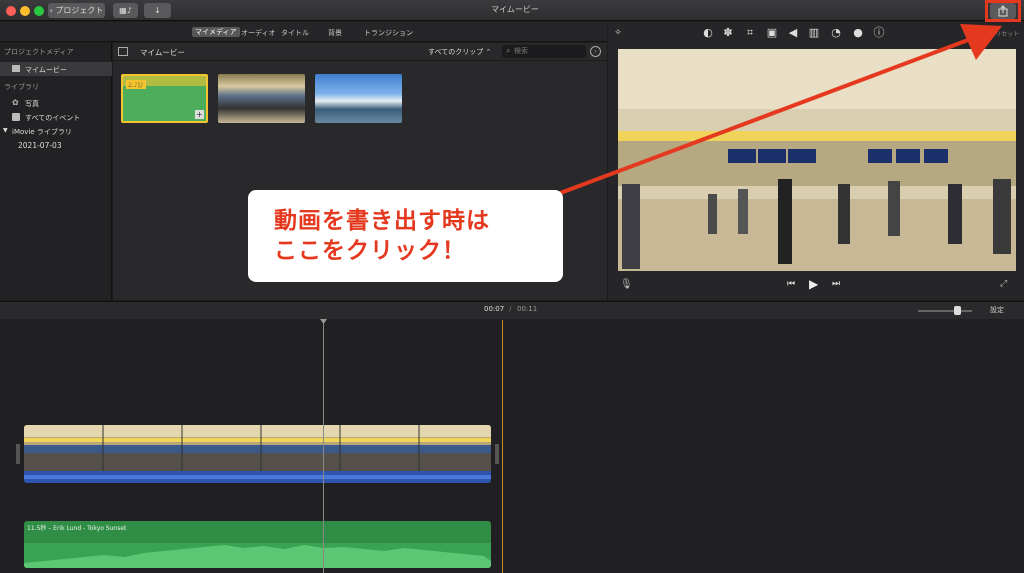  I want to click on sidebar-item-all-events: すべてのイベント, so click(52, 118).